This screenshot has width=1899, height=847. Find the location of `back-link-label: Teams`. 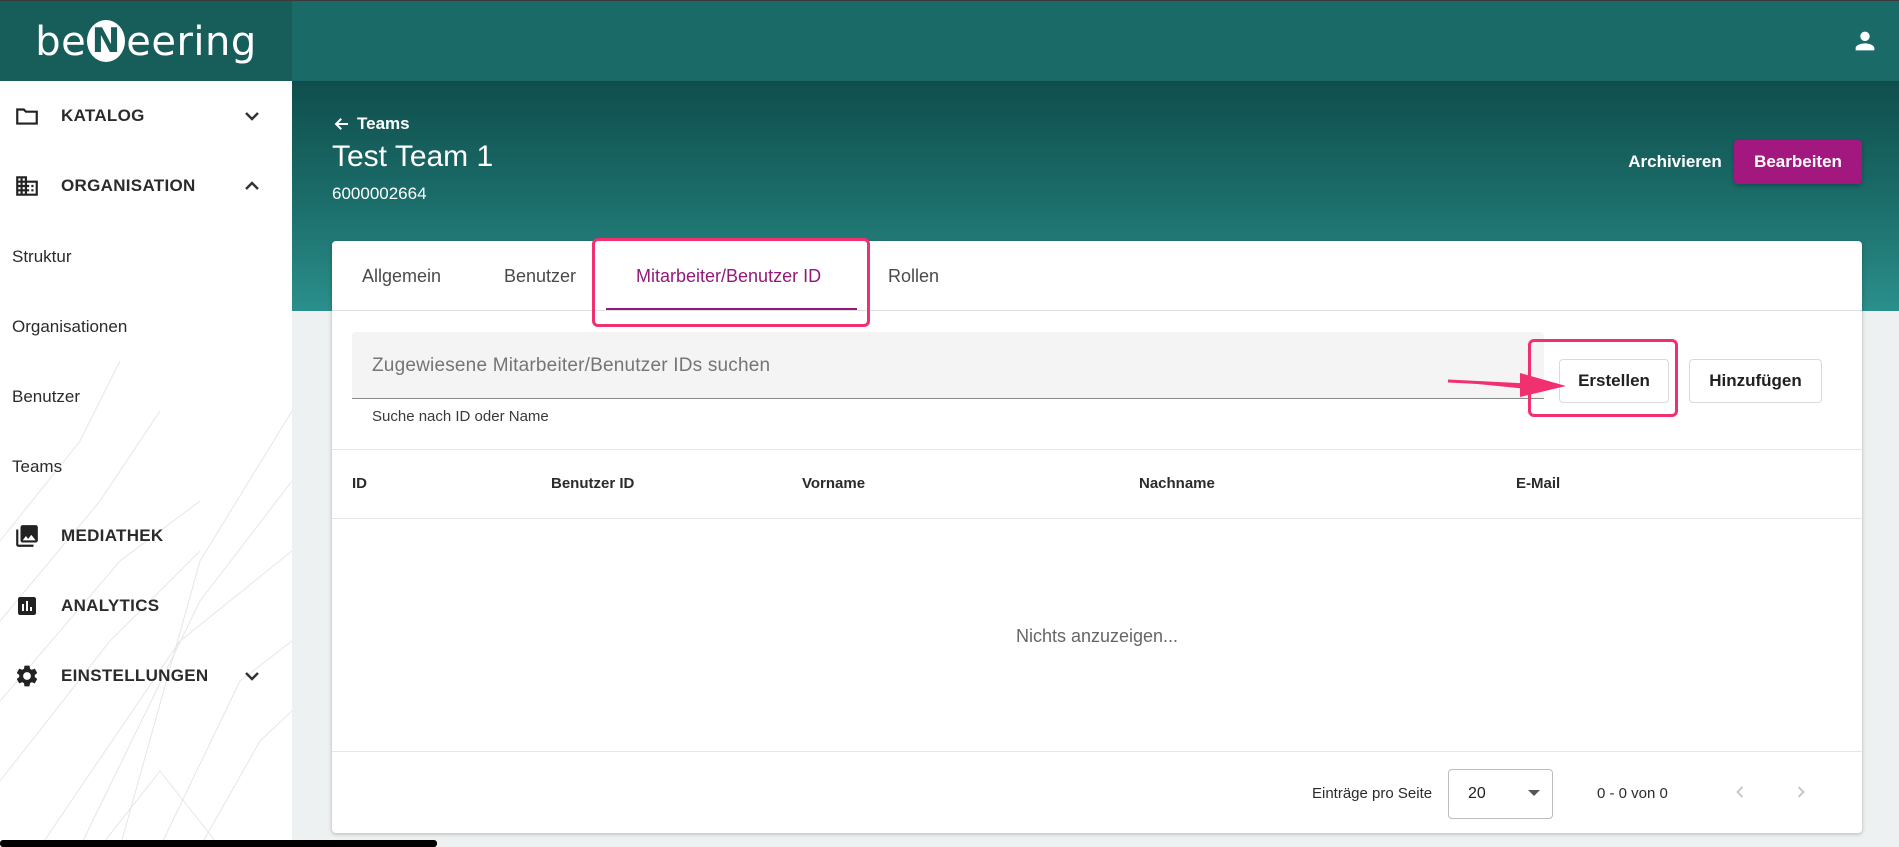

back-link-label: Teams is located at coordinates (383, 123).